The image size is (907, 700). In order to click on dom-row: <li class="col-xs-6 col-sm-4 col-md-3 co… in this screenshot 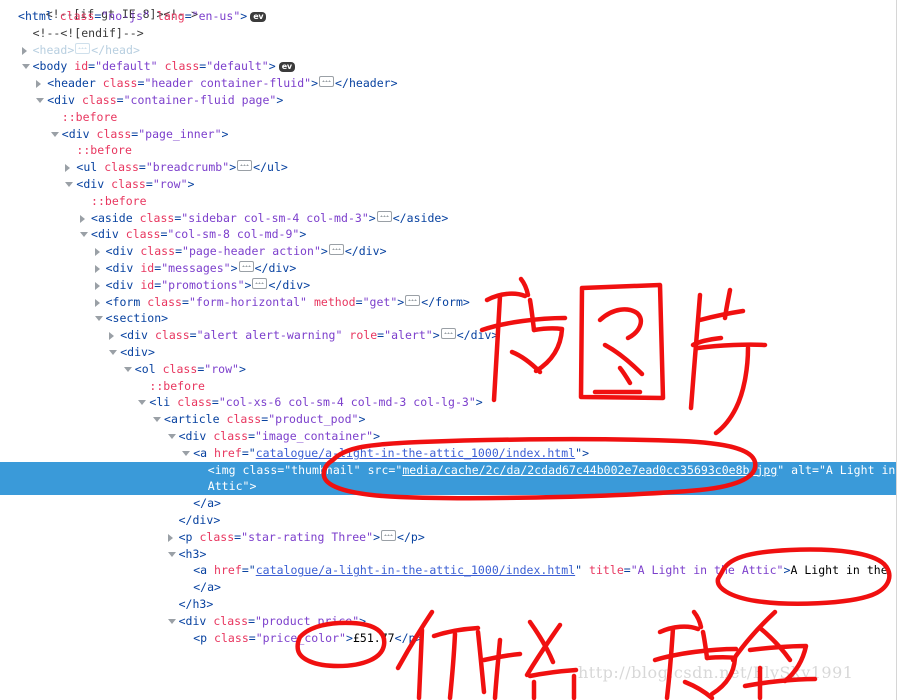, I will do `click(448, 402)`.